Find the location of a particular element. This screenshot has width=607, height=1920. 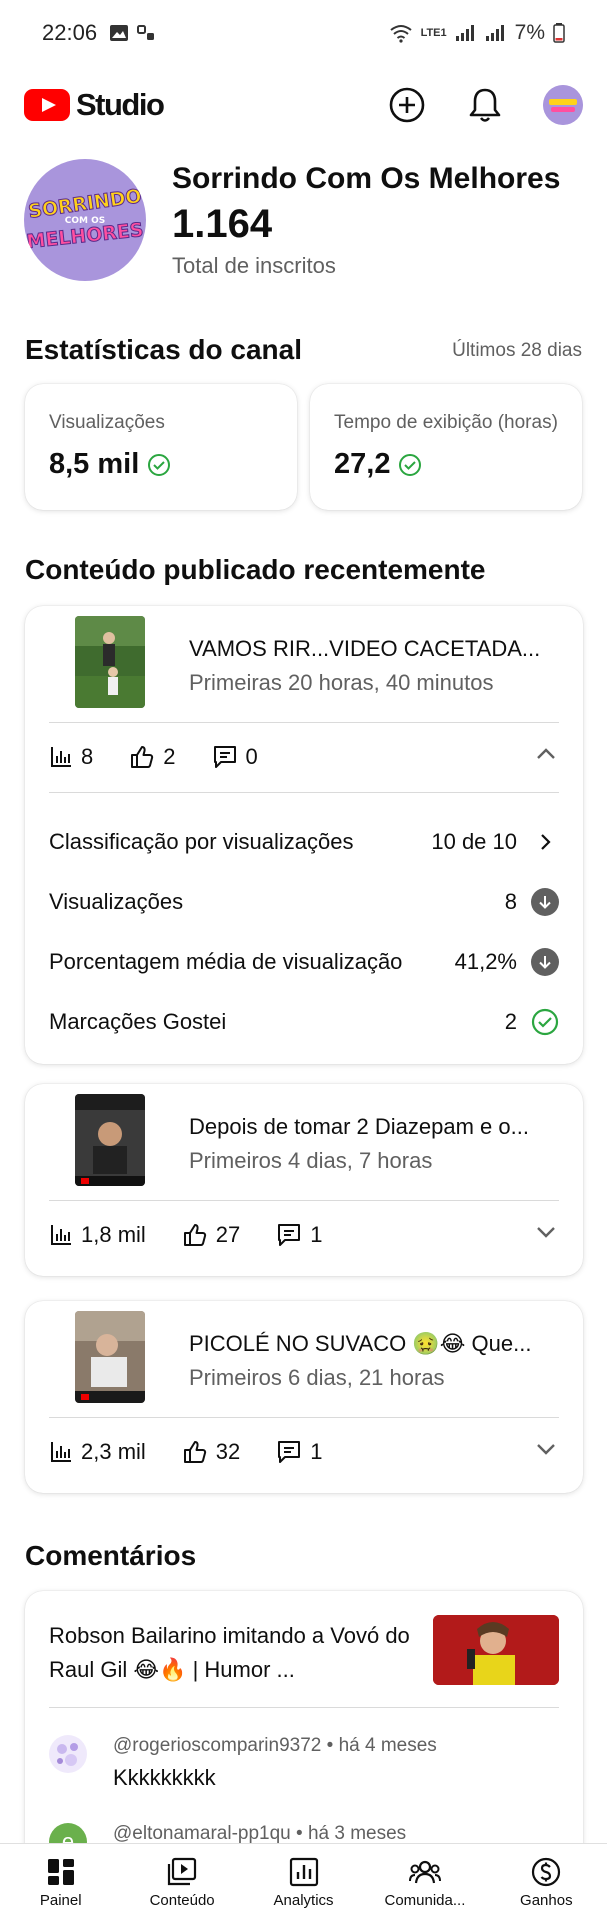

status-notification-icons is located at coordinates (132, 33).